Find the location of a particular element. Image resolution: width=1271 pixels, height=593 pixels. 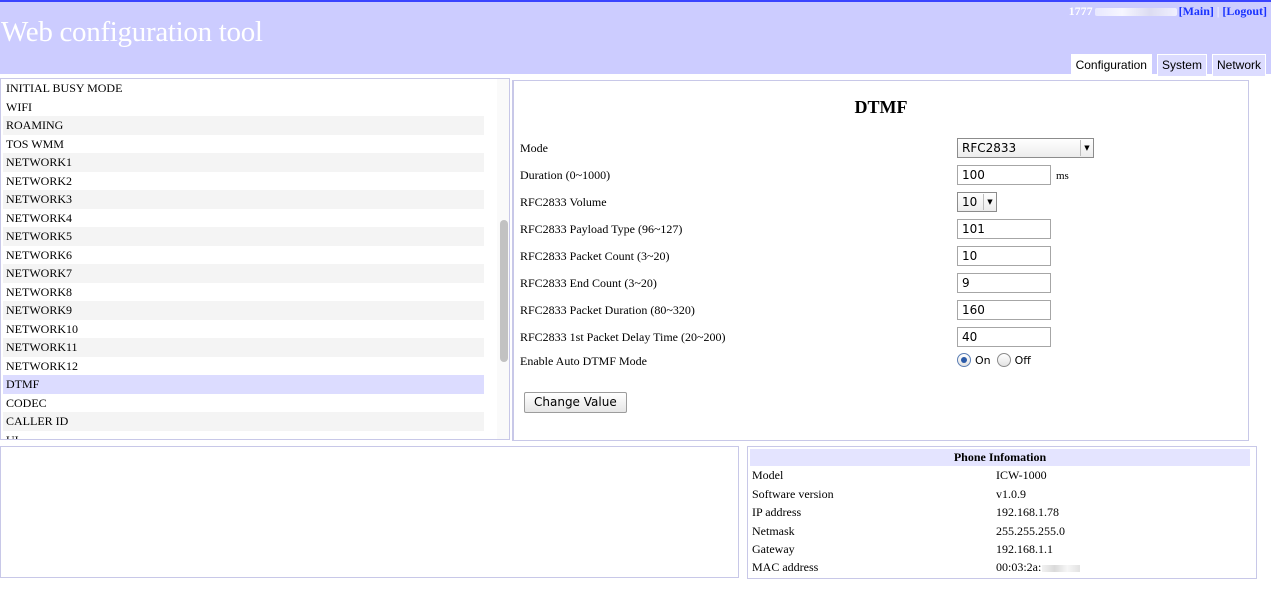

auto-dtmf-off-label: Off is located at coordinates (1022, 360).